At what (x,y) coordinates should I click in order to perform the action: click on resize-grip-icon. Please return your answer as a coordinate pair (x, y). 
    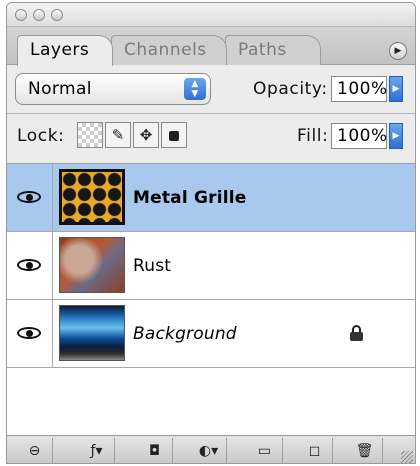
    Looking at the image, I should click on (407, 457).